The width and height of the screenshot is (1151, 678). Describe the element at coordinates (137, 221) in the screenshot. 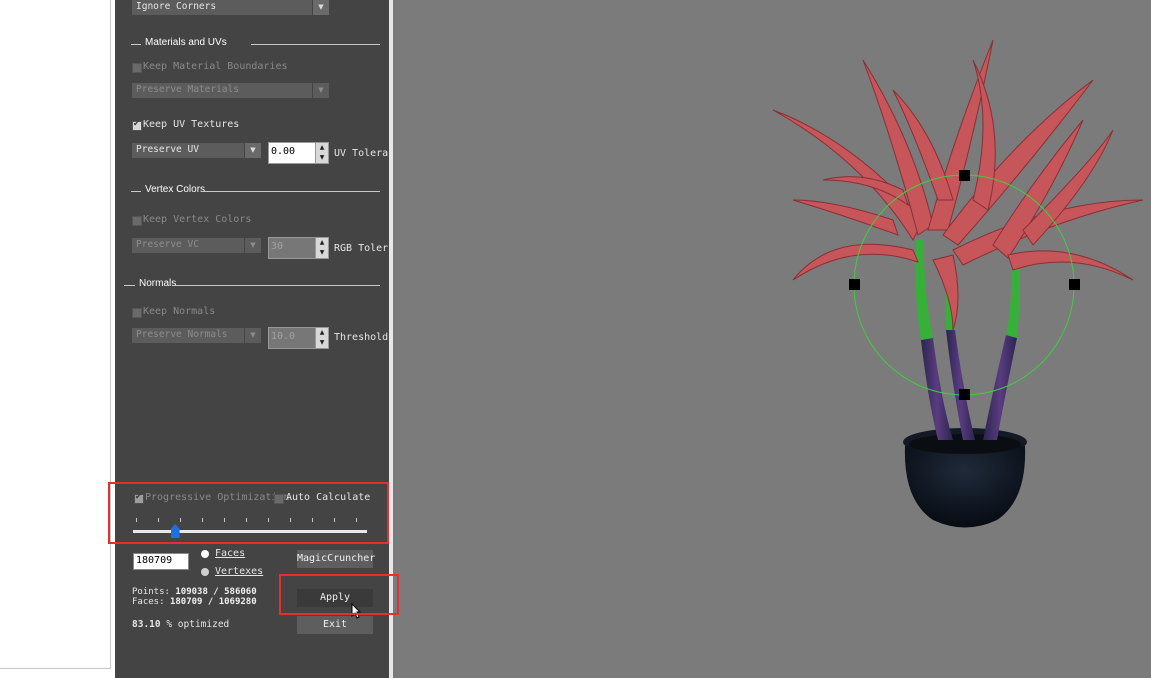

I see `keep-vertex-colors-checkbox` at that location.